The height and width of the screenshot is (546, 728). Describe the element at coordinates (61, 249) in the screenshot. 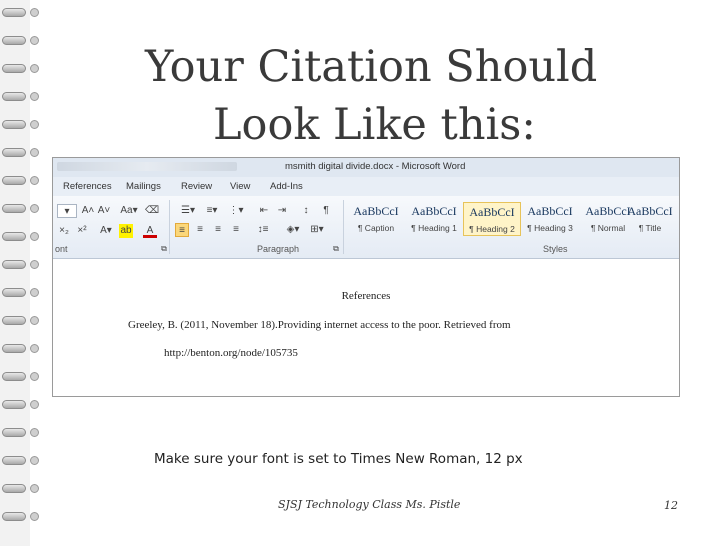

I see `font-group-label: ont` at that location.